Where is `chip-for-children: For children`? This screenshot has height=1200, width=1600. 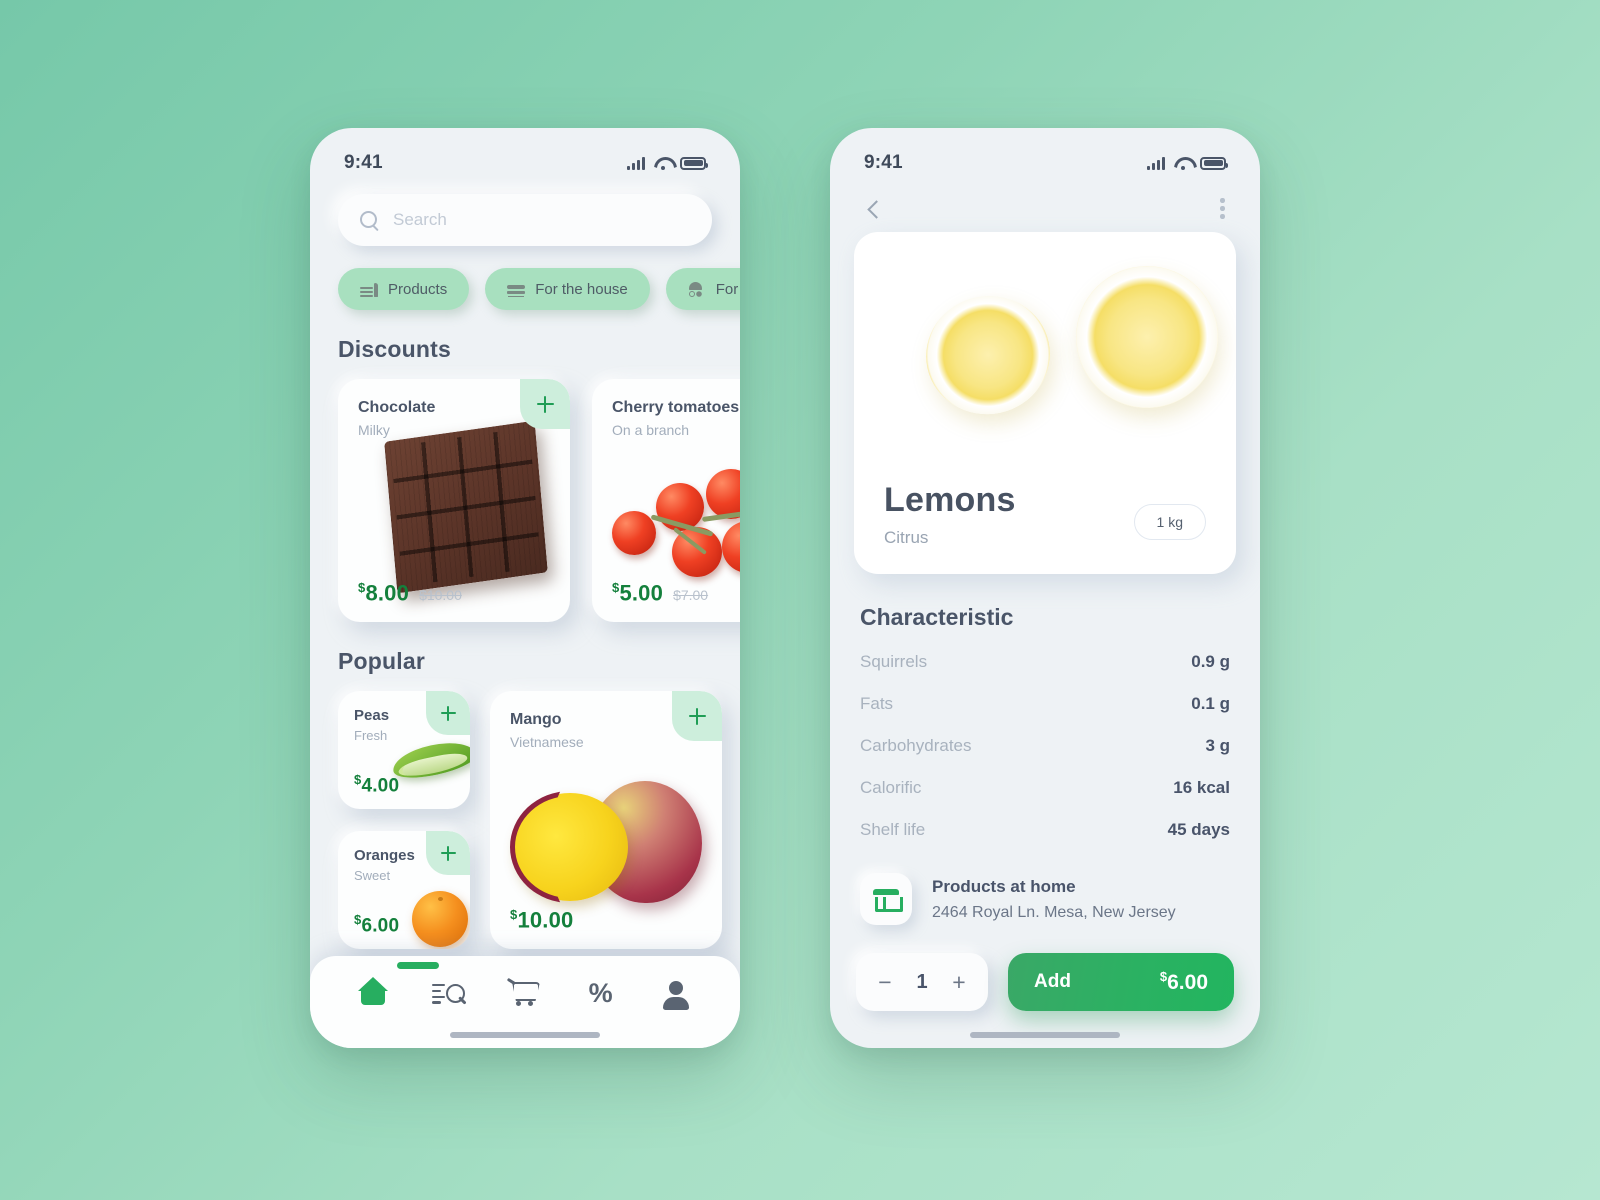 chip-for-children: For children is located at coordinates (702, 289).